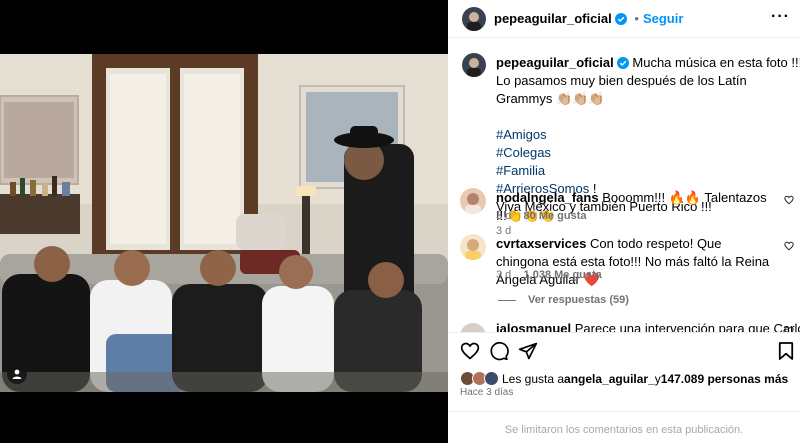 The width and height of the screenshot is (800, 443). Describe the element at coordinates (499, 351) in the screenshot. I see `comment-icon` at that location.